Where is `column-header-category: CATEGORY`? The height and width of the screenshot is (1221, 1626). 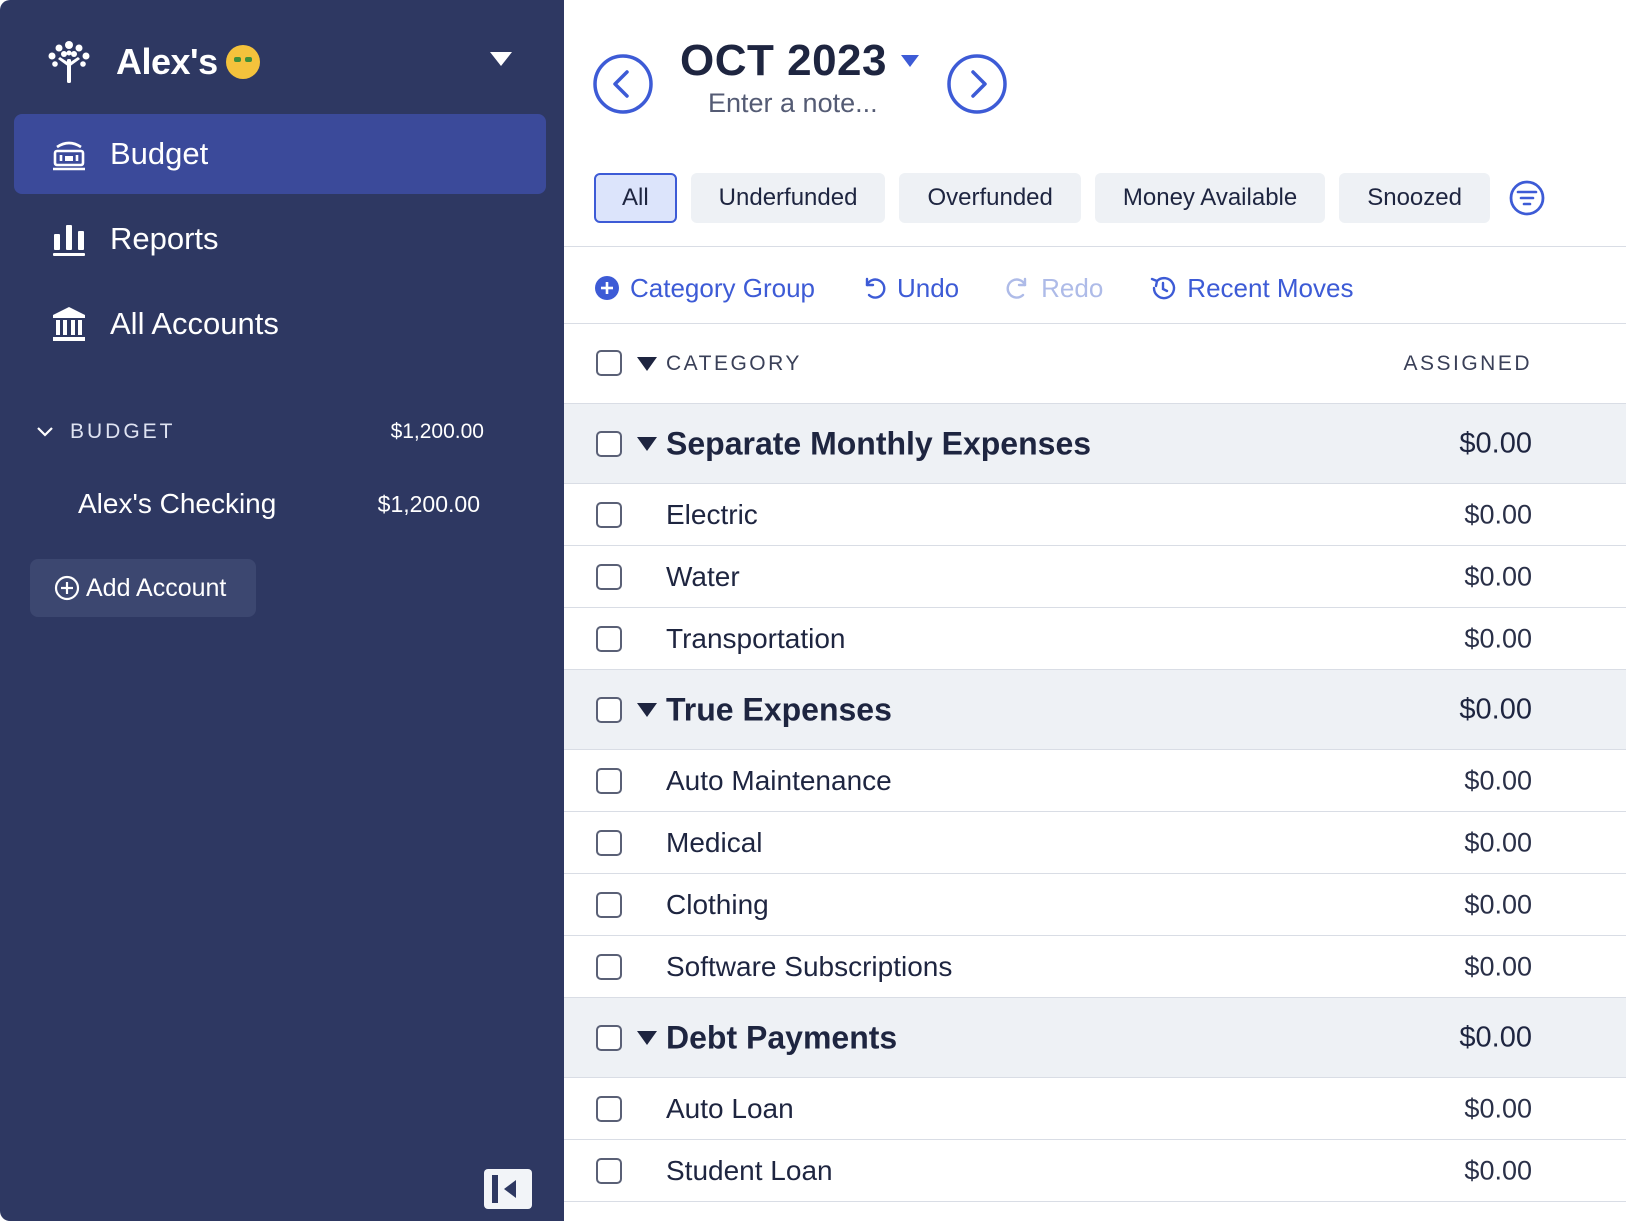
column-header-category: CATEGORY is located at coordinates (734, 363).